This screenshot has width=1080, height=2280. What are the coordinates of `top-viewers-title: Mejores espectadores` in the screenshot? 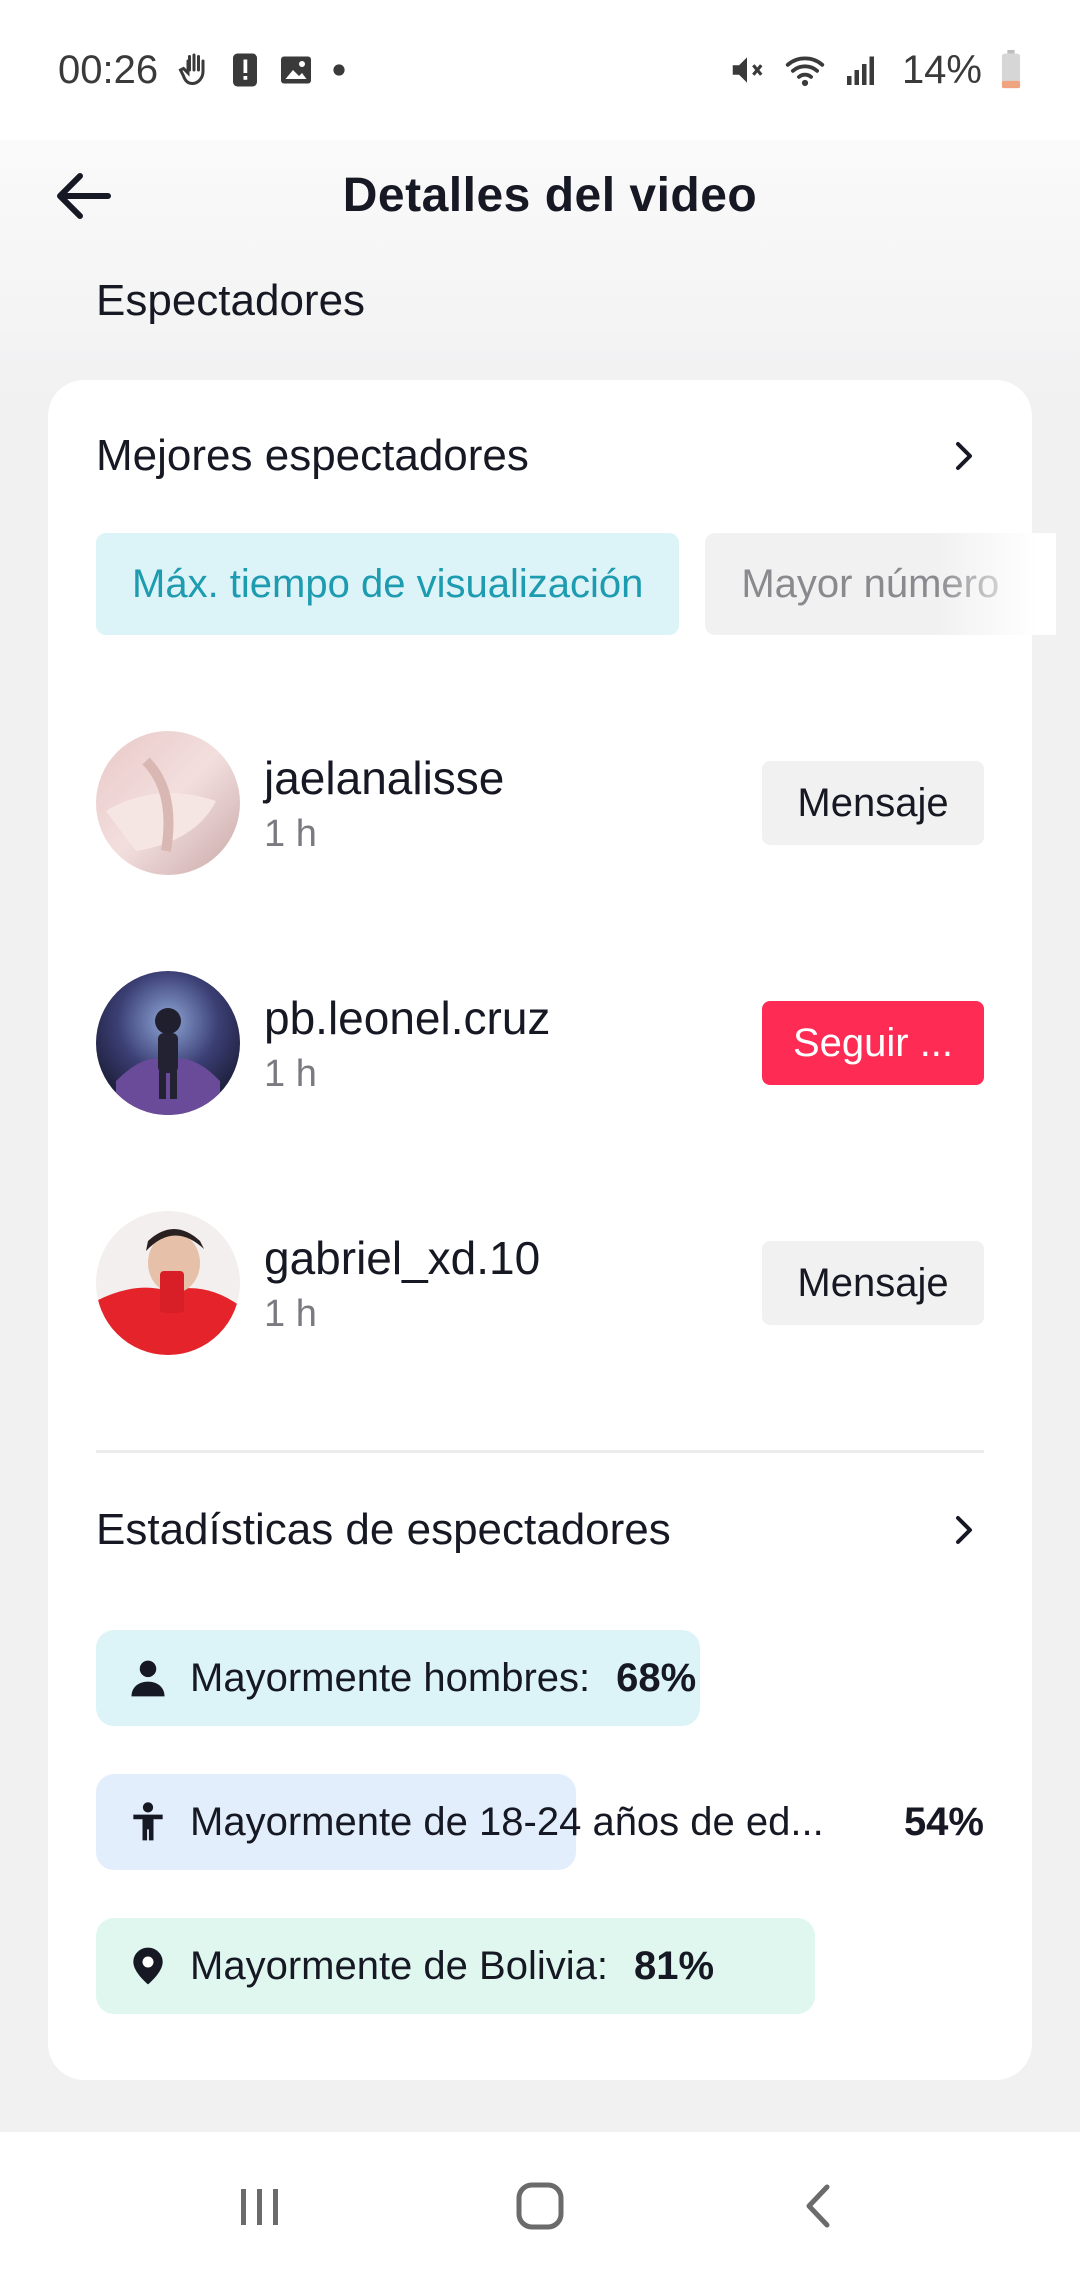 It's located at (312, 455).